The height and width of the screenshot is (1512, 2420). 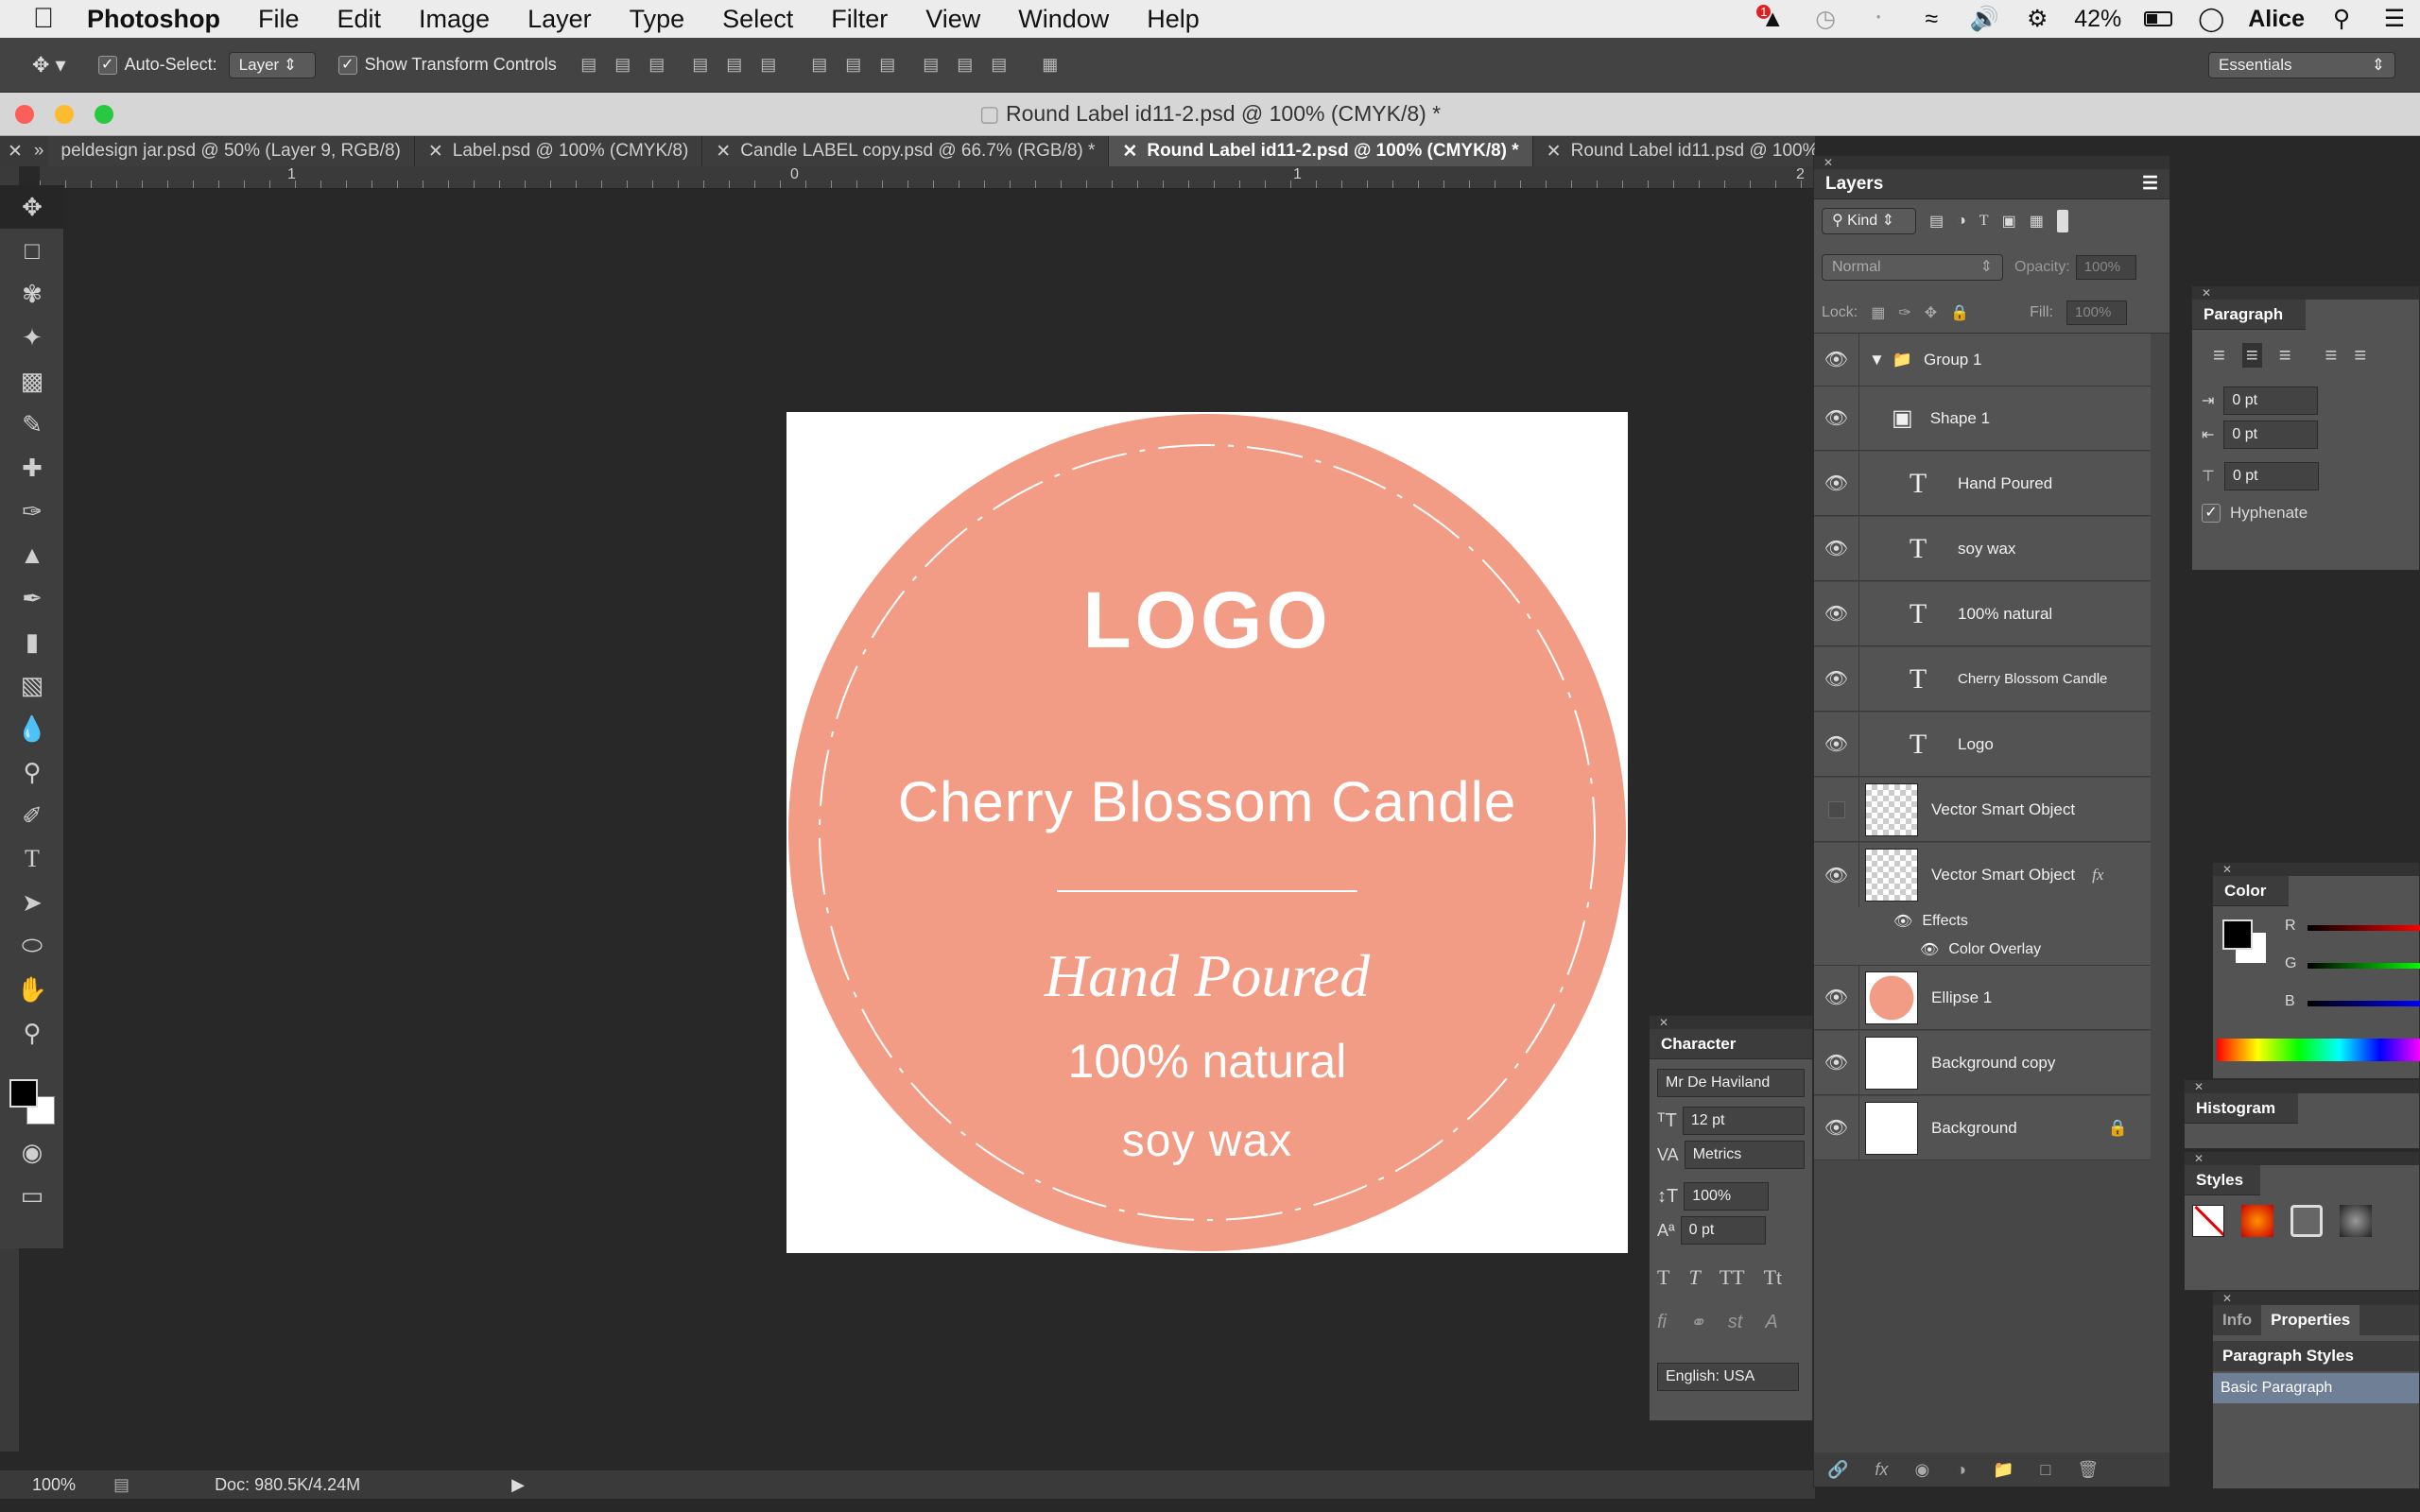 I want to click on info-close-icon: ✕, so click(x=2316, y=1298).